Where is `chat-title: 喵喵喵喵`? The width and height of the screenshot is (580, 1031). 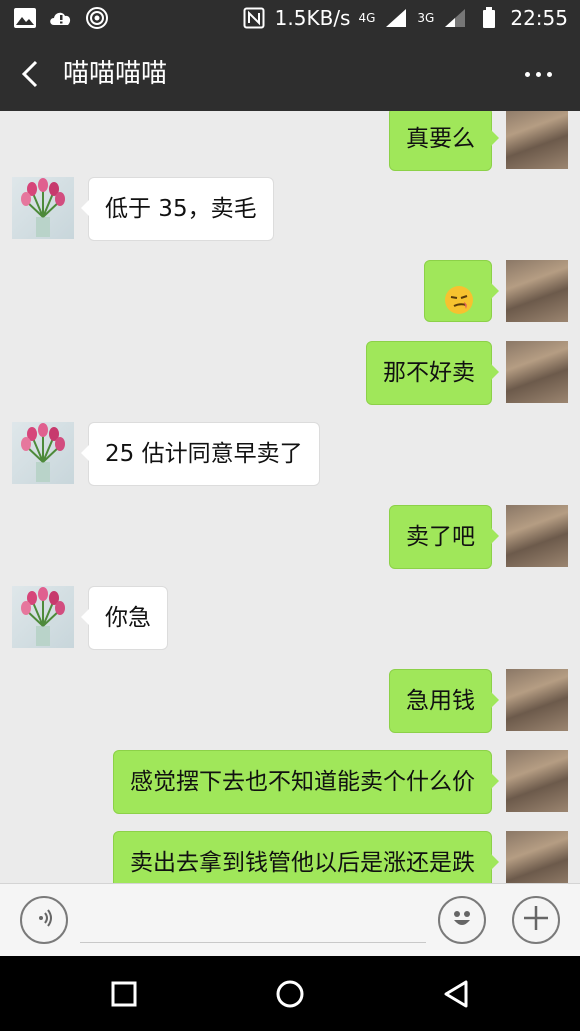
chat-title: 喵喵喵喵 is located at coordinates (115, 74).